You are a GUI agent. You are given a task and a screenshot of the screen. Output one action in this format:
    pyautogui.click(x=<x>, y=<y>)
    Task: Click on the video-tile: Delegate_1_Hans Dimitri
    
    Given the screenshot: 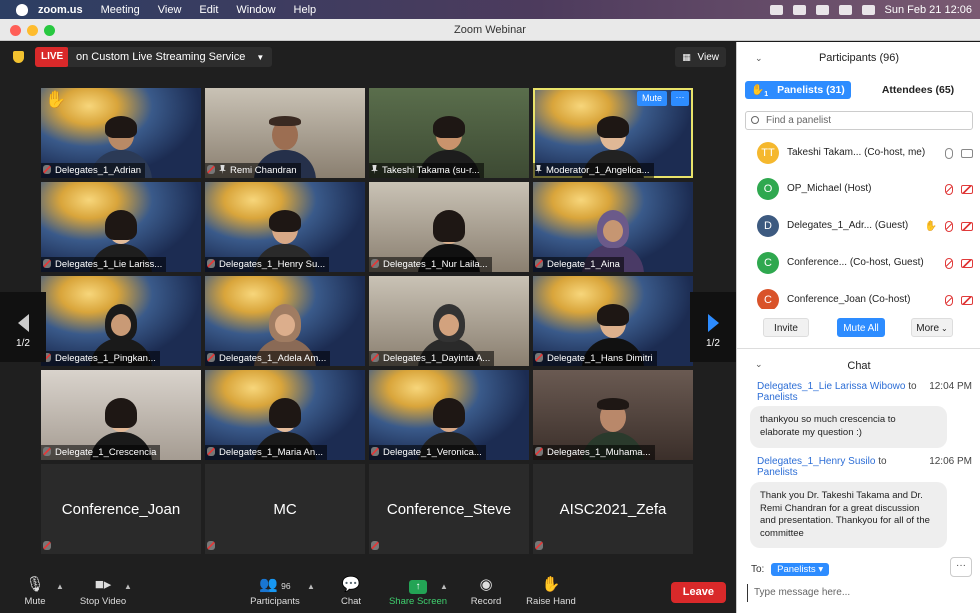 What is the action you would take?
    pyautogui.click(x=613, y=321)
    